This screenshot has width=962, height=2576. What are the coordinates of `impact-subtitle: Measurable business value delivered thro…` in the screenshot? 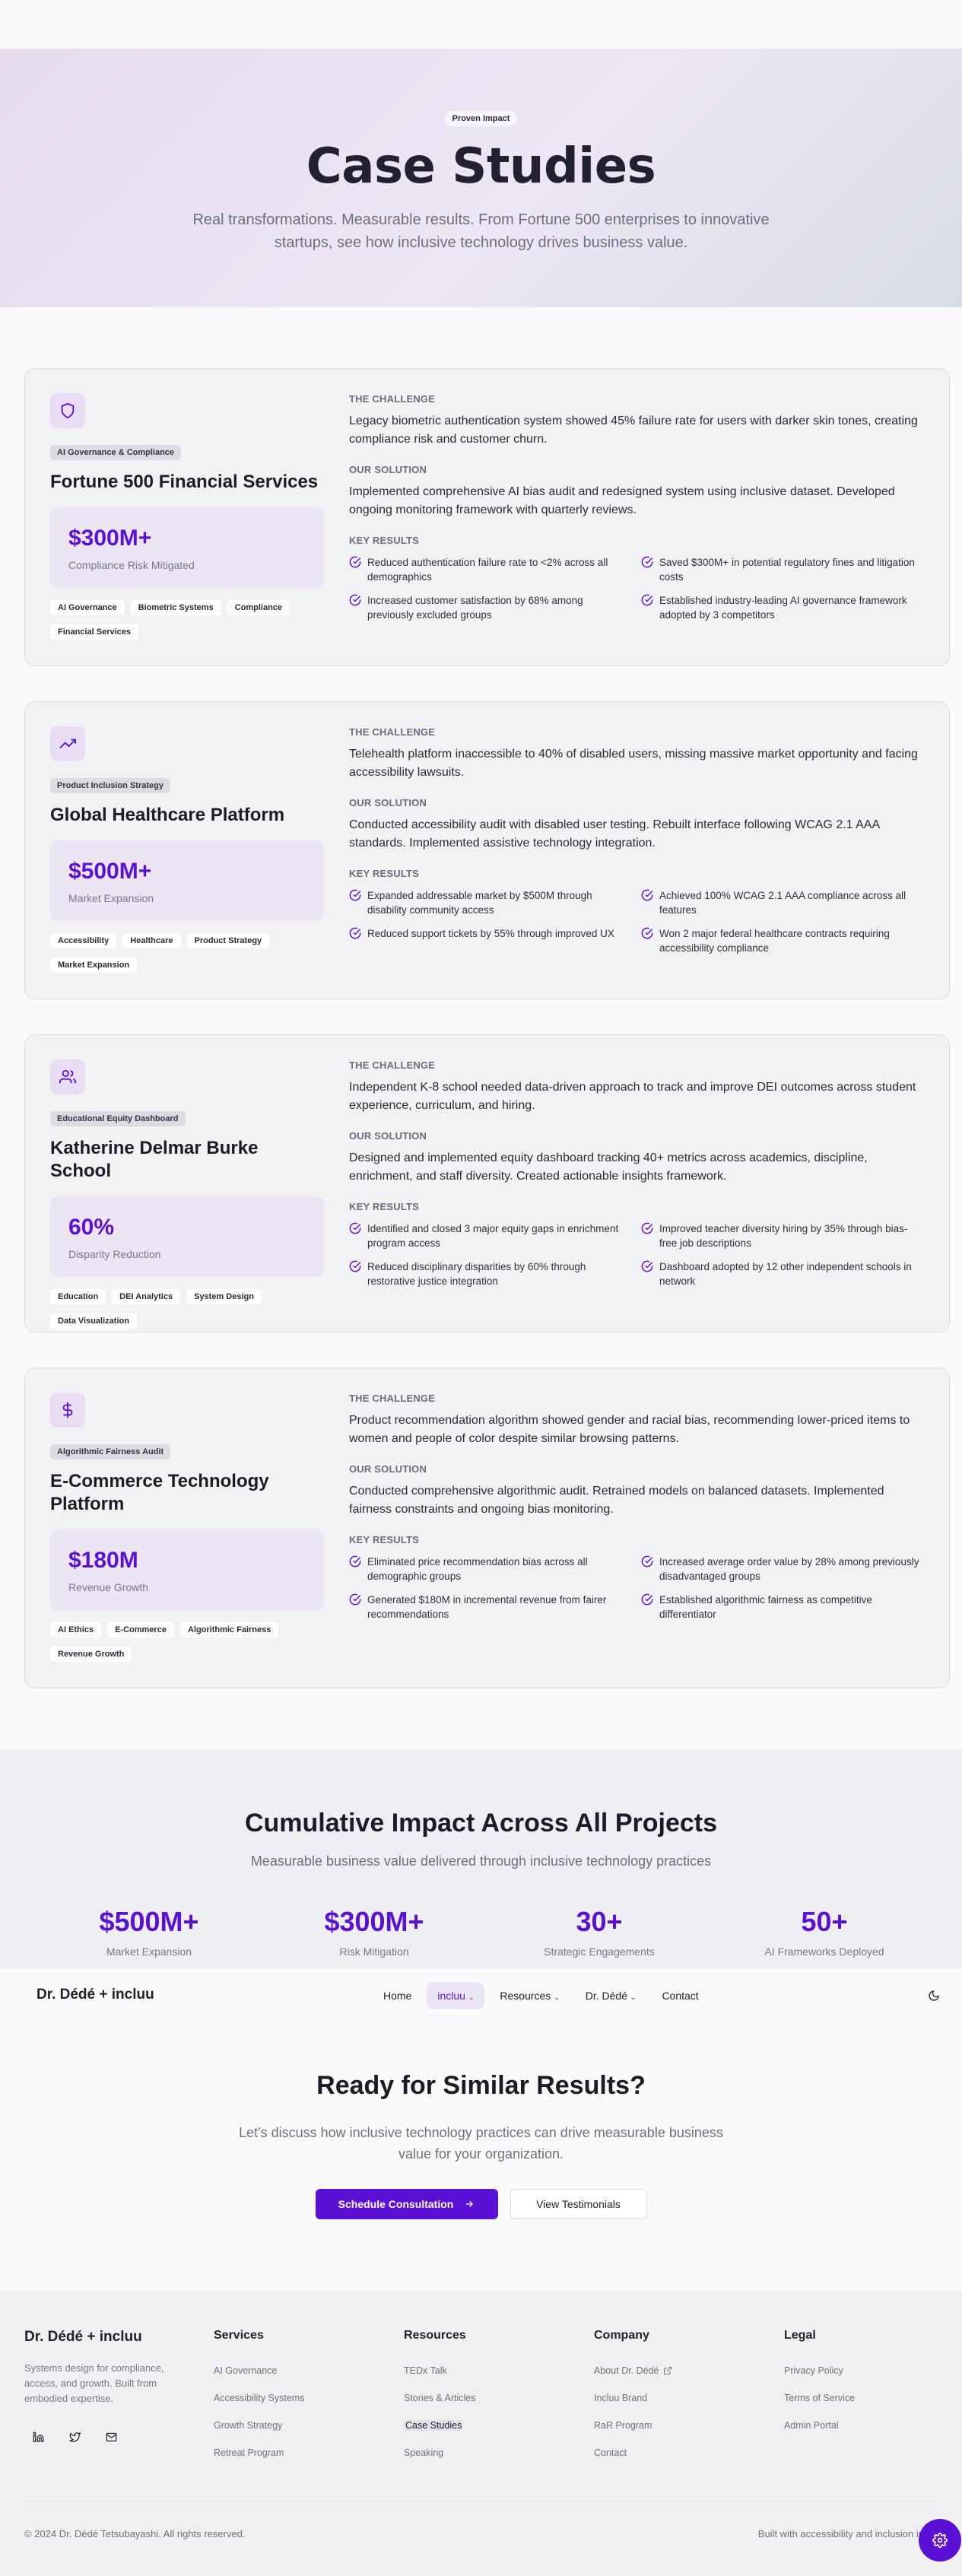 It's located at (481, 1861).